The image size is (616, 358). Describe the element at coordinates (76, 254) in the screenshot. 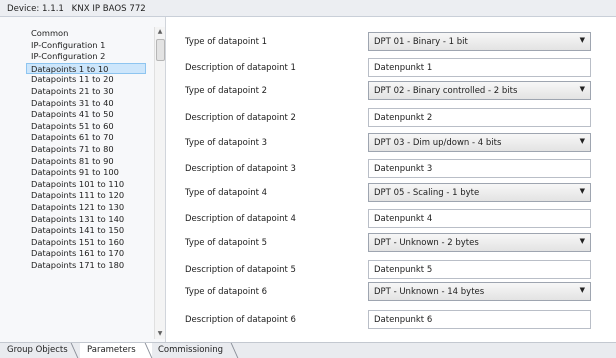

I see `sidebar-item: Datapoints 161 to 170` at that location.